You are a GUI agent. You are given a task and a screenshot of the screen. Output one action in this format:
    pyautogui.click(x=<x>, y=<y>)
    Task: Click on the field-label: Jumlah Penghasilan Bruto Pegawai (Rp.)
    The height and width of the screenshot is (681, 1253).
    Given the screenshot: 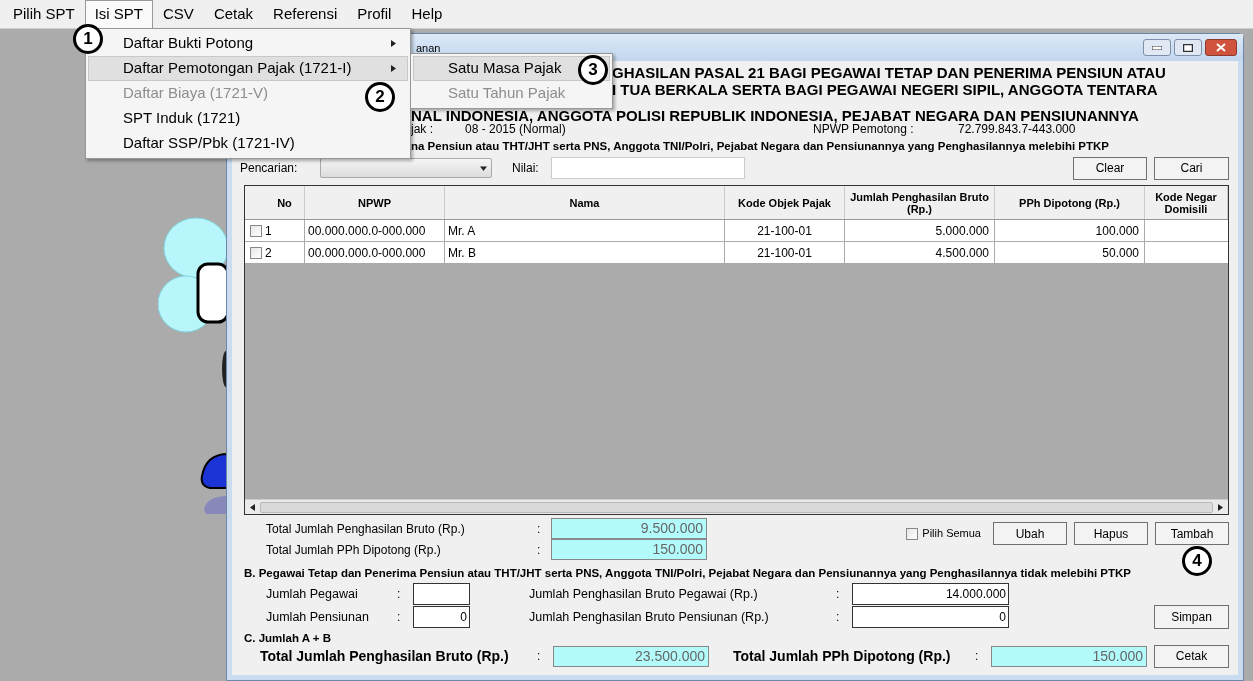 What is the action you would take?
    pyautogui.click(x=644, y=594)
    